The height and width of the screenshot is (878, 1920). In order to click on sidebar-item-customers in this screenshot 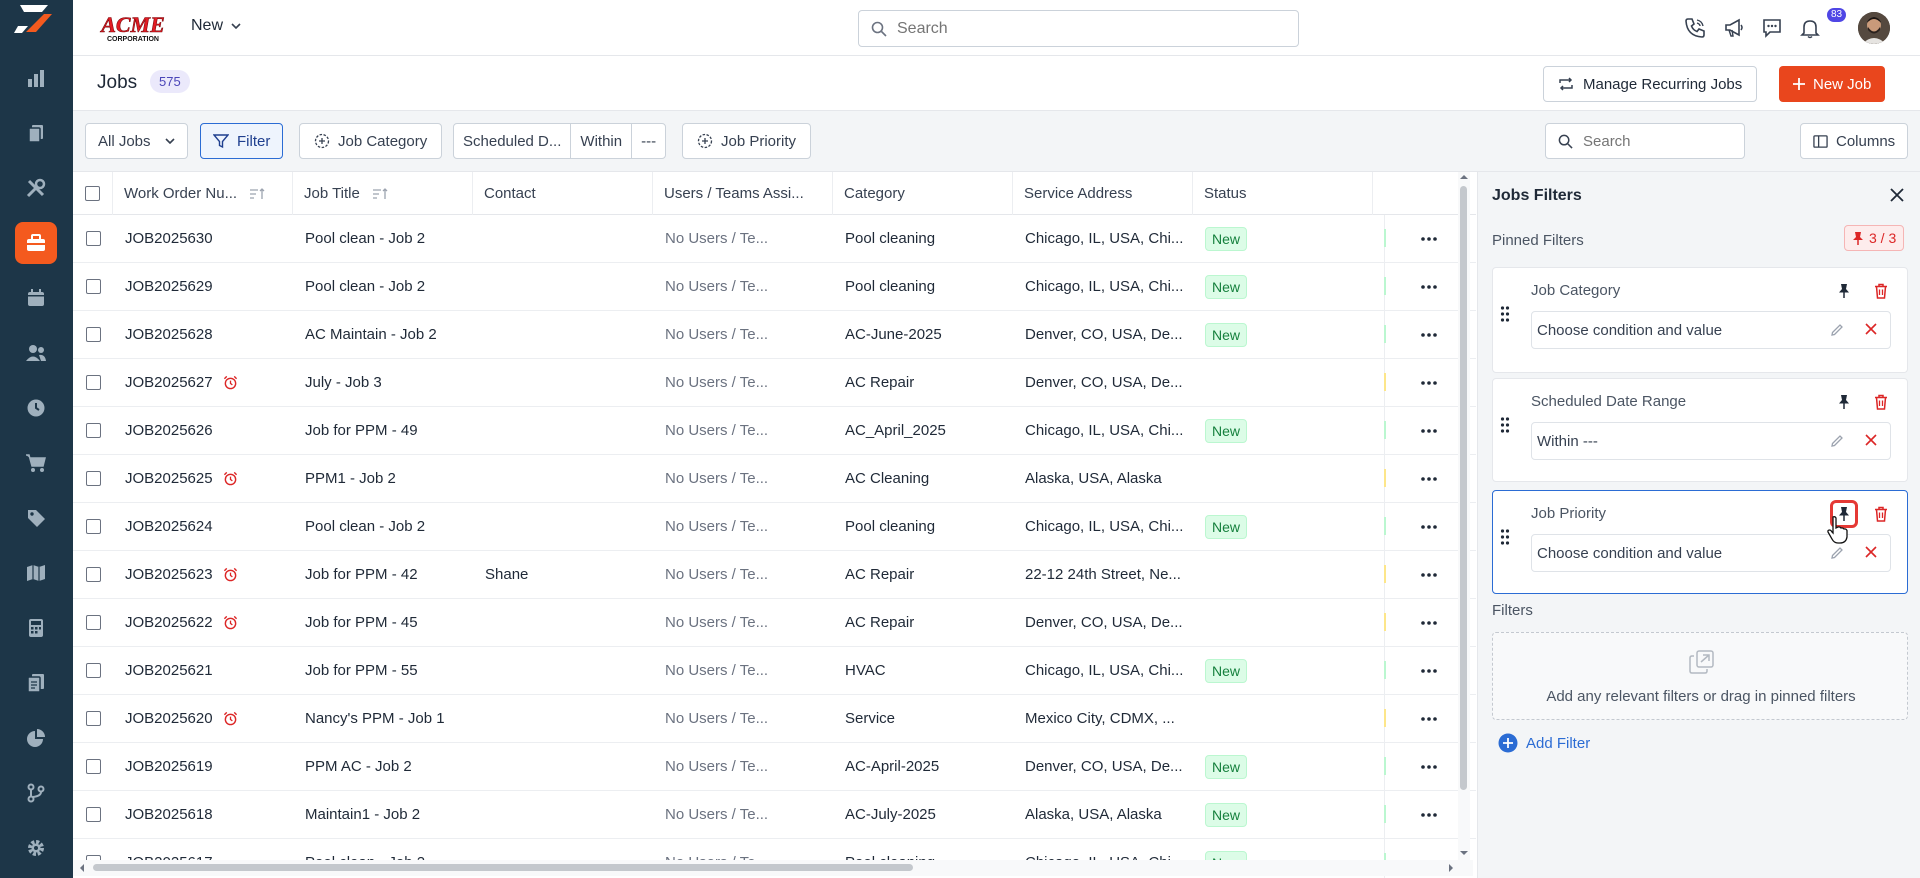, I will do `click(36, 353)`.